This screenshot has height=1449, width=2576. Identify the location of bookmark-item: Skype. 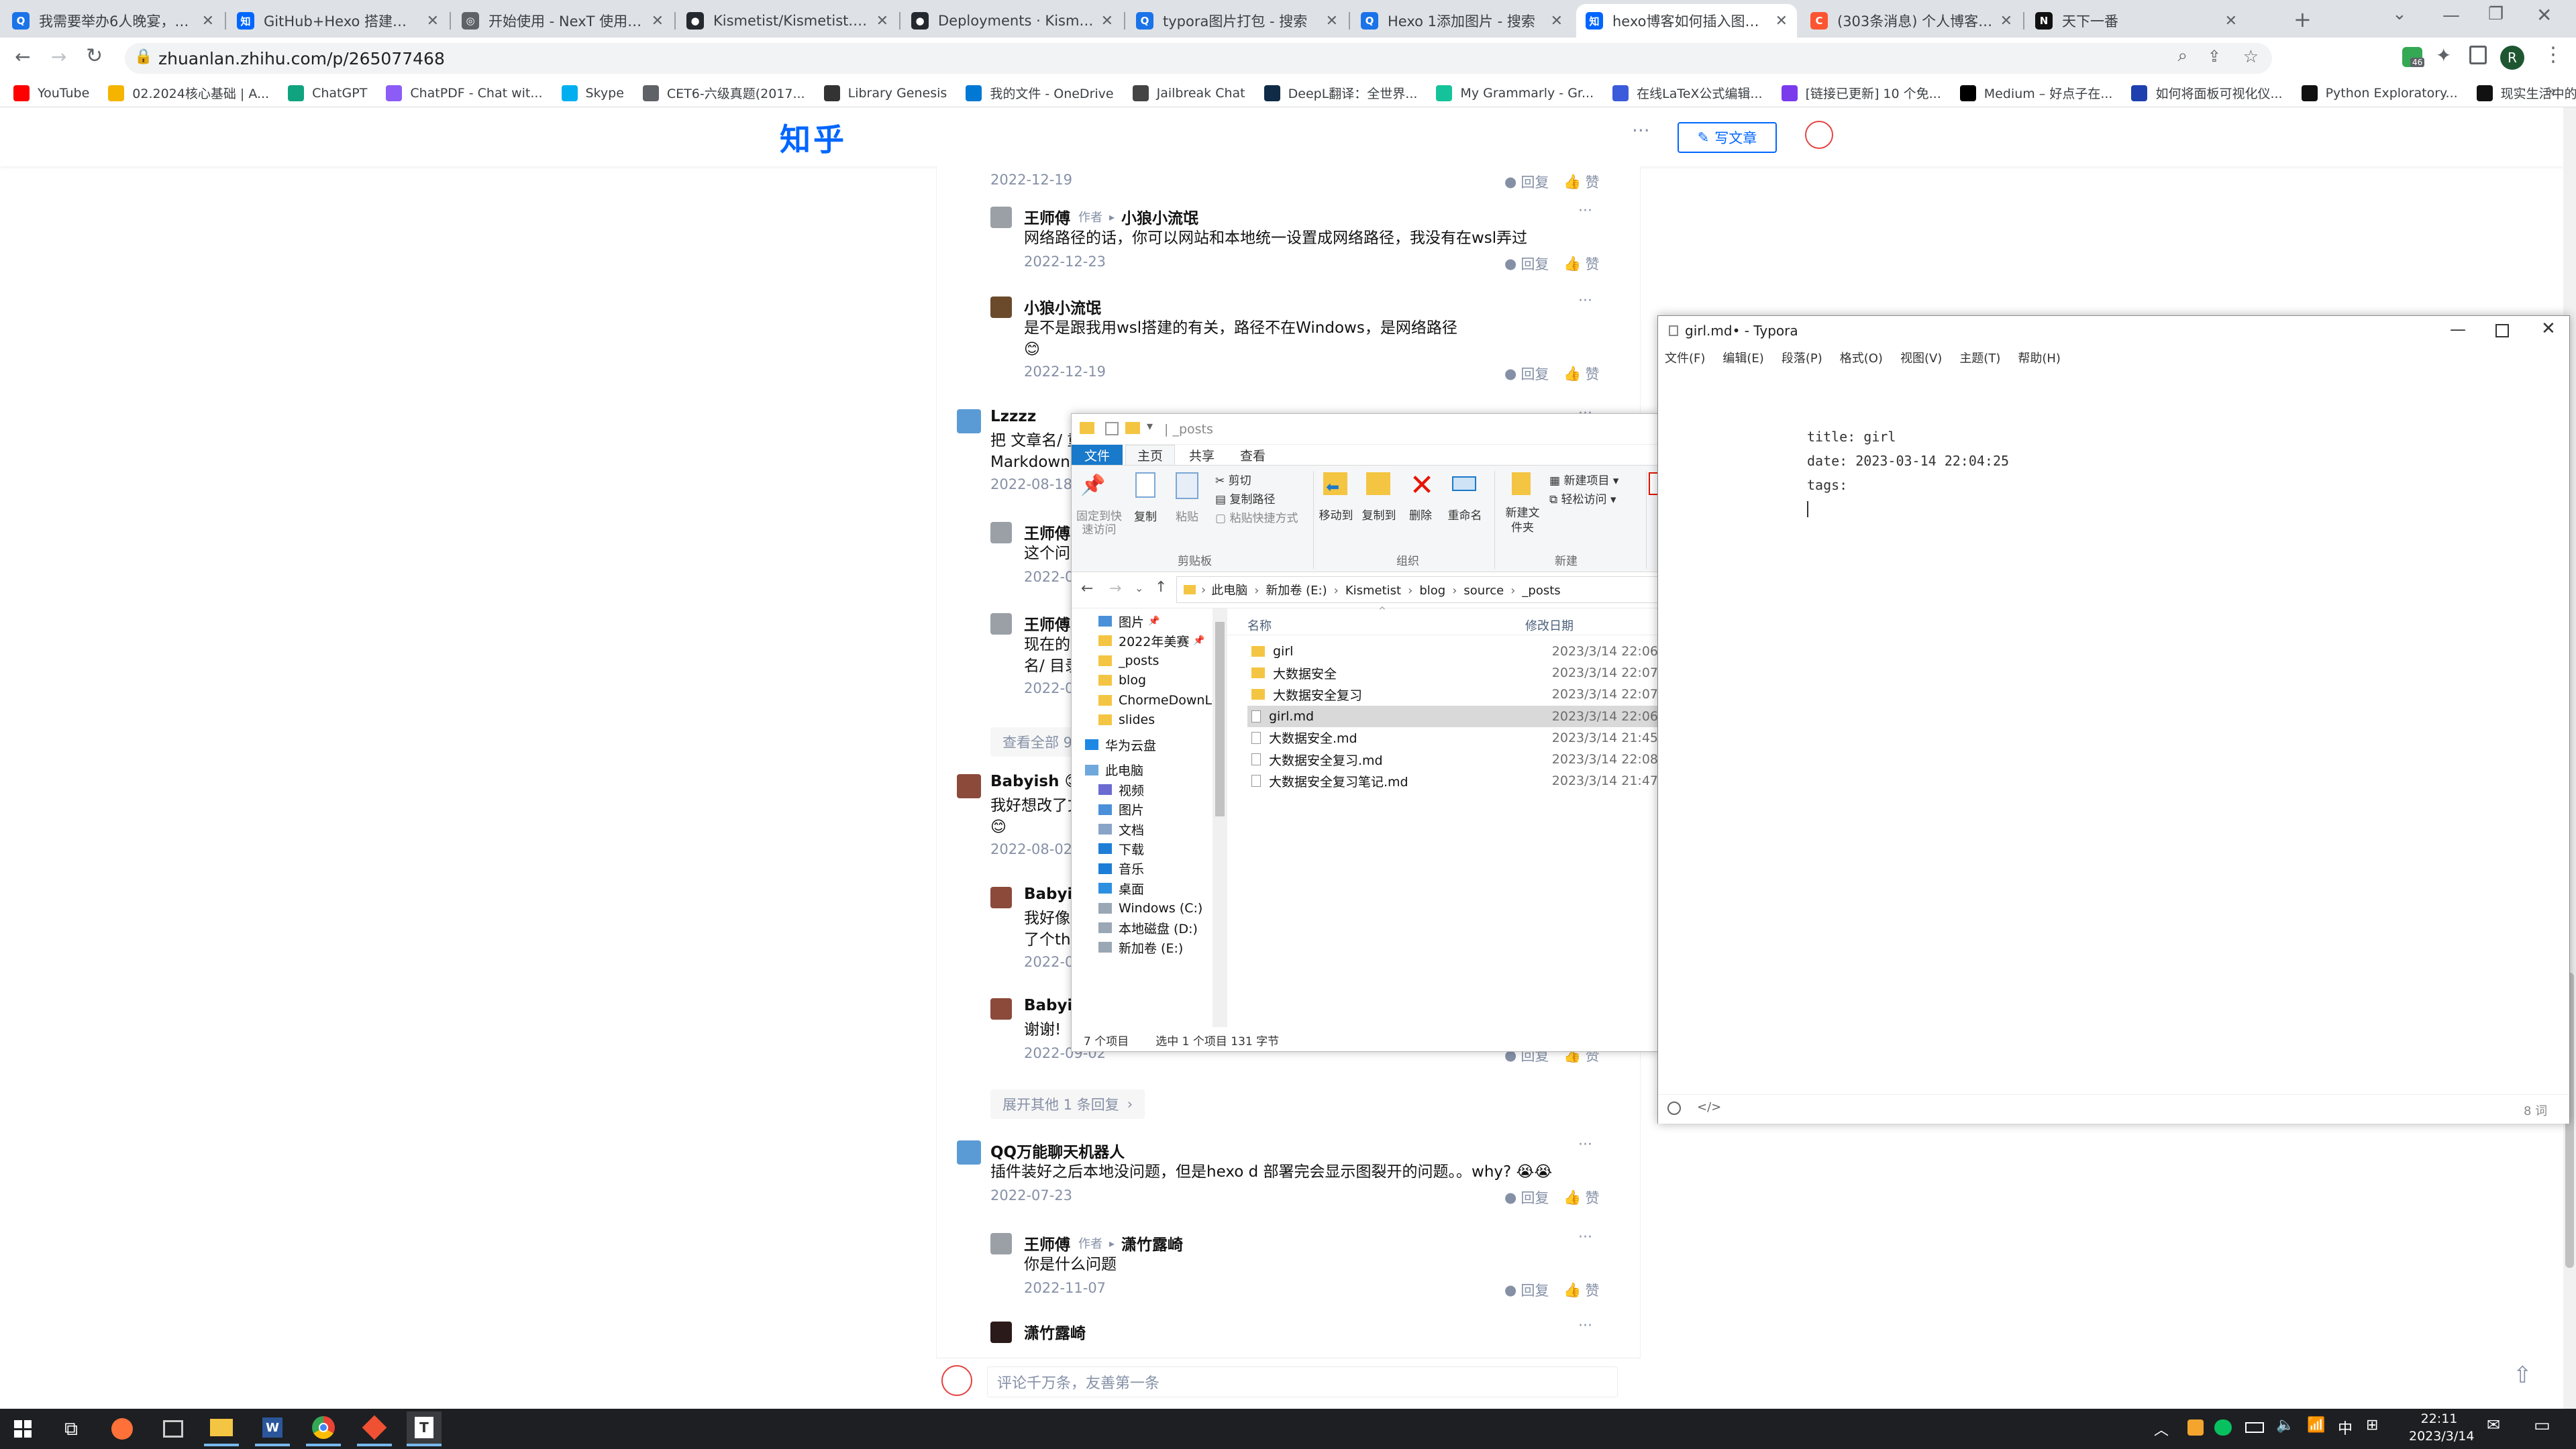
(592, 93).